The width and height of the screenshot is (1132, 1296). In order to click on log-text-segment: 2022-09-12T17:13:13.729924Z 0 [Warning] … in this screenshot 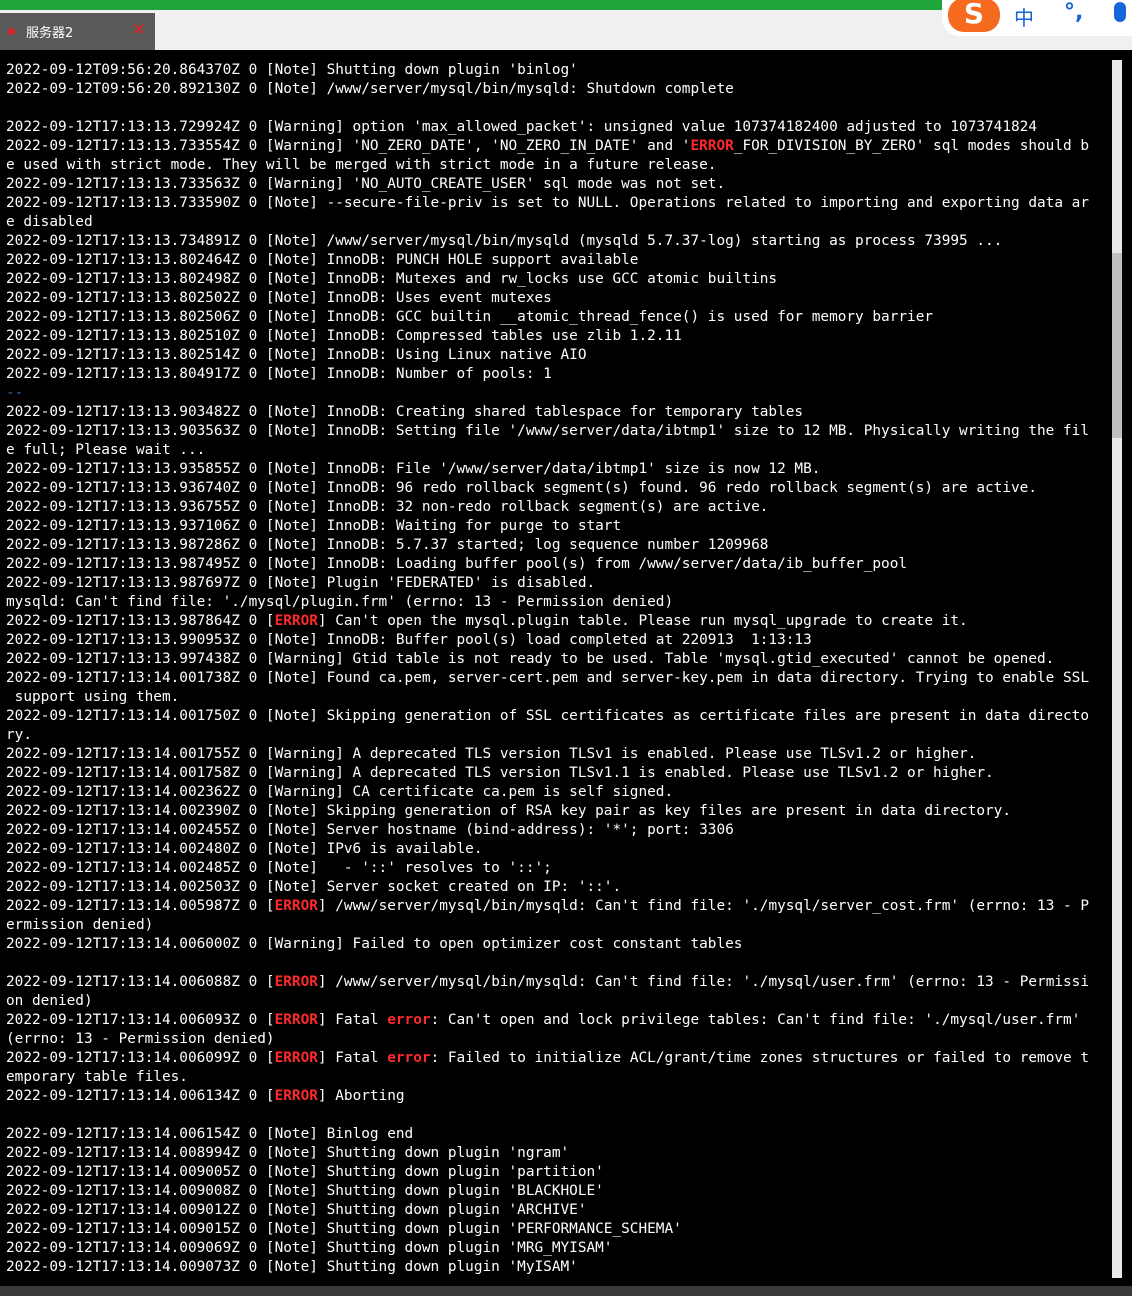, I will do `click(522, 127)`.